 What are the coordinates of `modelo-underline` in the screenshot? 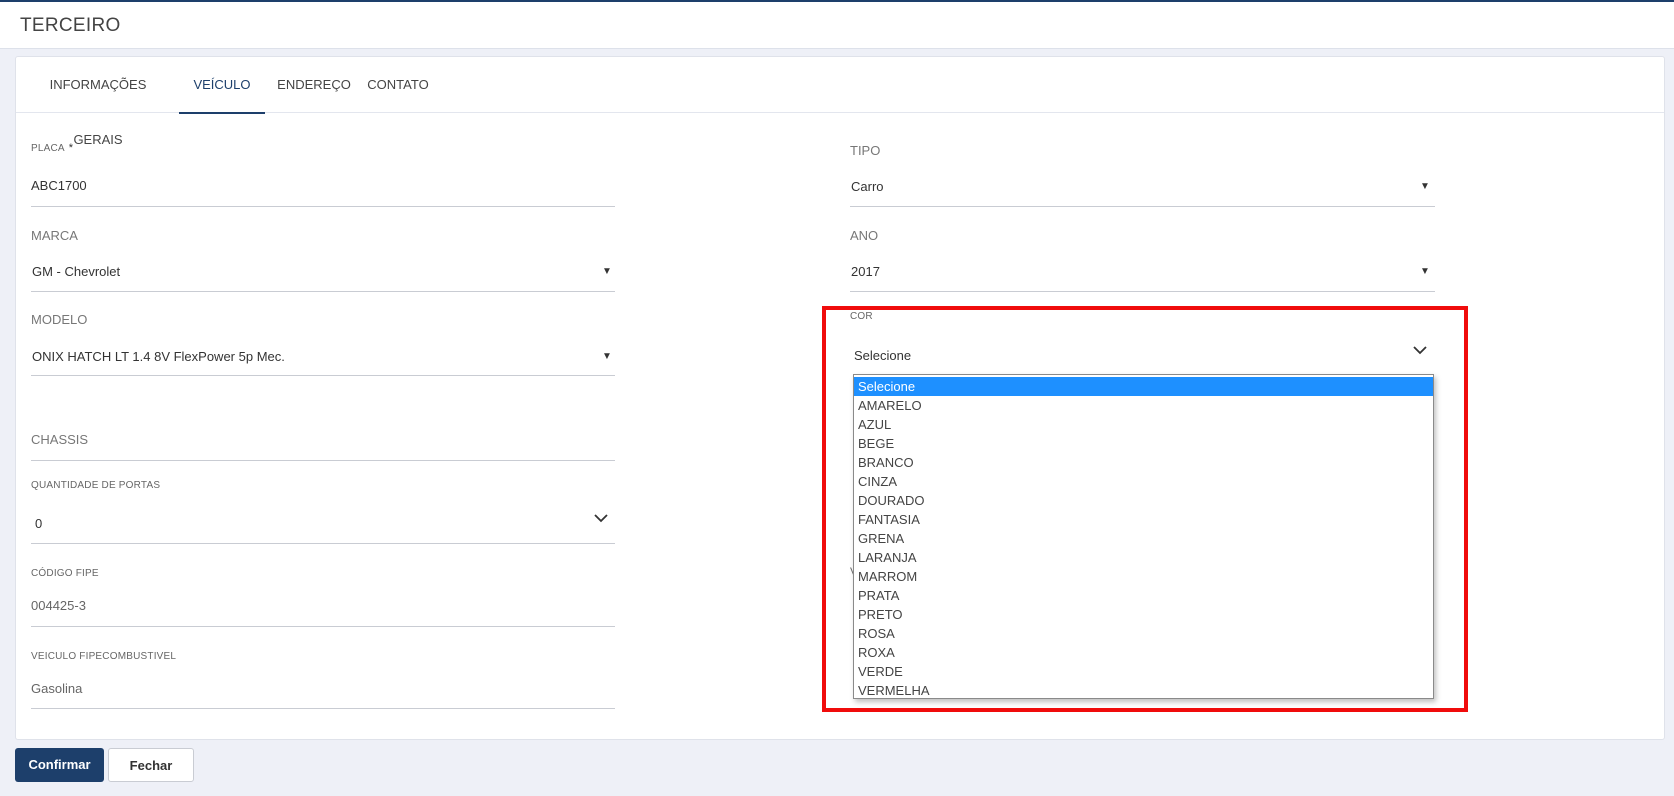 It's located at (323, 375).